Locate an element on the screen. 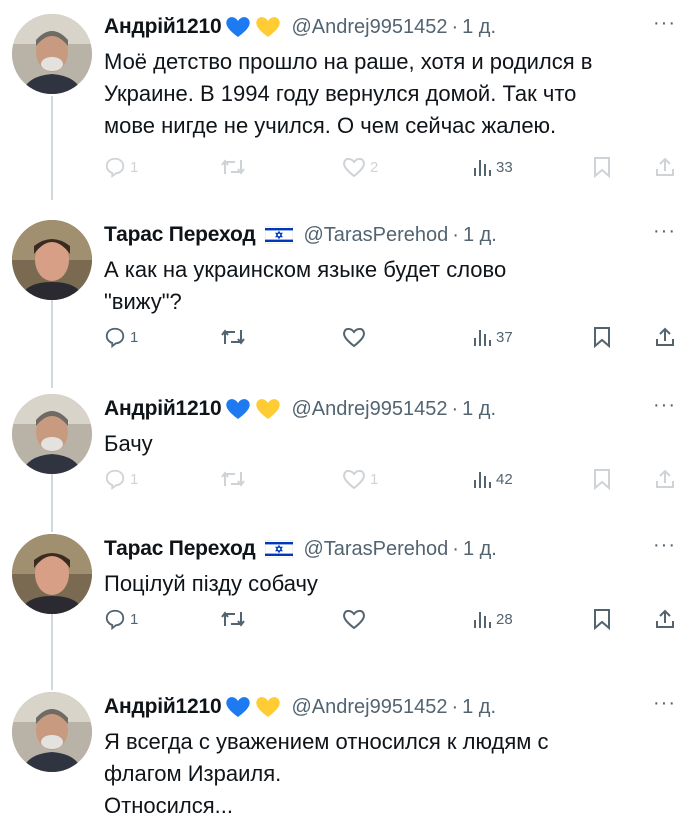  tweet-text-line: Бачу is located at coordinates (128, 443).